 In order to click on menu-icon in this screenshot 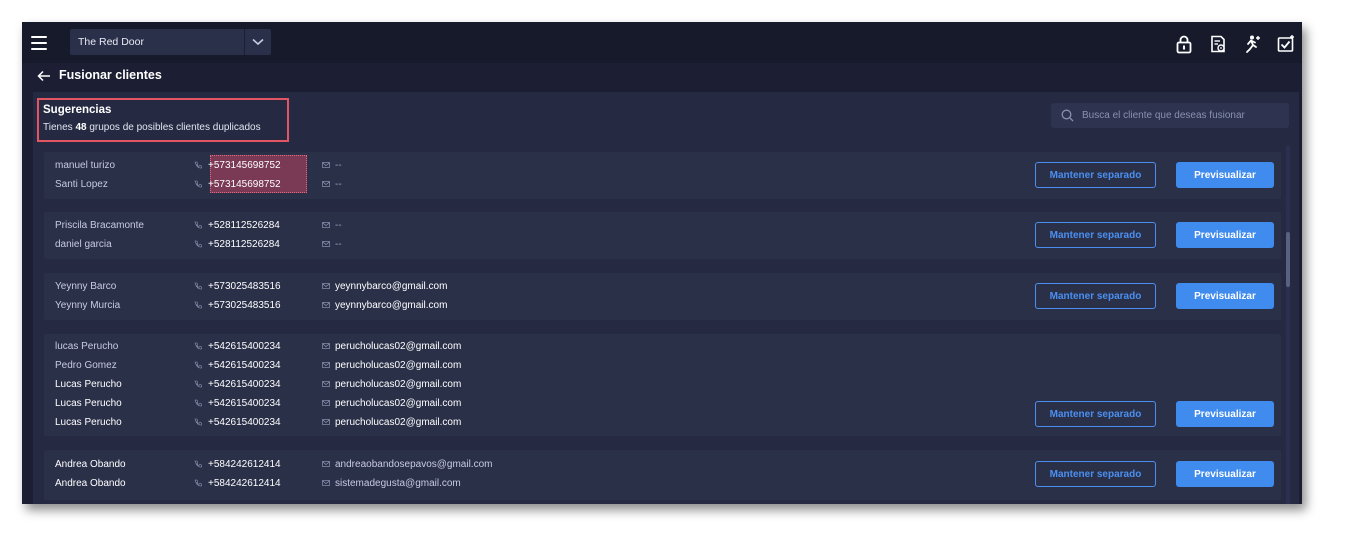, I will do `click(39, 43)`.